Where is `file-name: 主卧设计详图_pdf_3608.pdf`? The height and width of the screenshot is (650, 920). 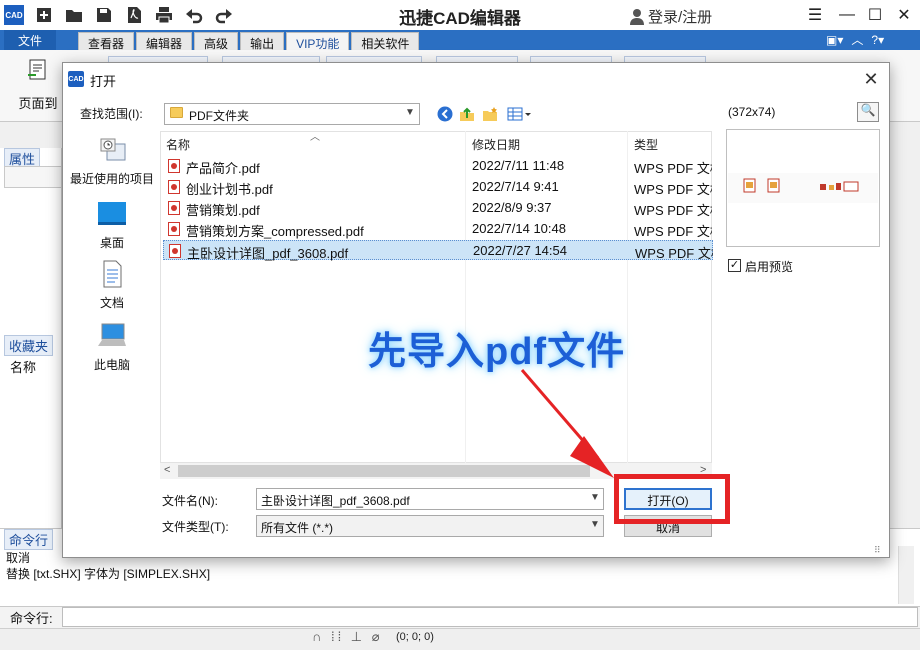
file-name: 主卧设计详图_pdf_3608.pdf is located at coordinates (268, 253).